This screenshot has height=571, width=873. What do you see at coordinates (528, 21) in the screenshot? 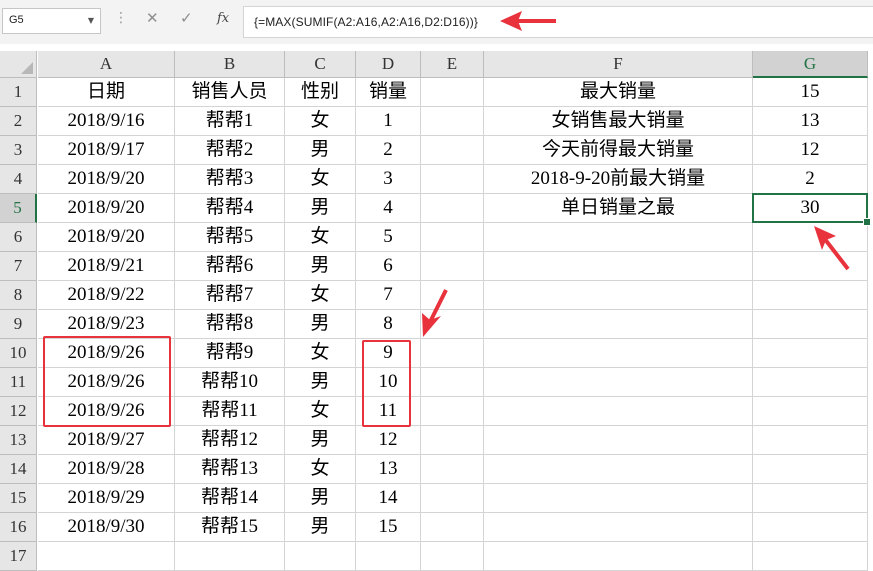
I see `annotation-arrow-formula` at bounding box center [528, 21].